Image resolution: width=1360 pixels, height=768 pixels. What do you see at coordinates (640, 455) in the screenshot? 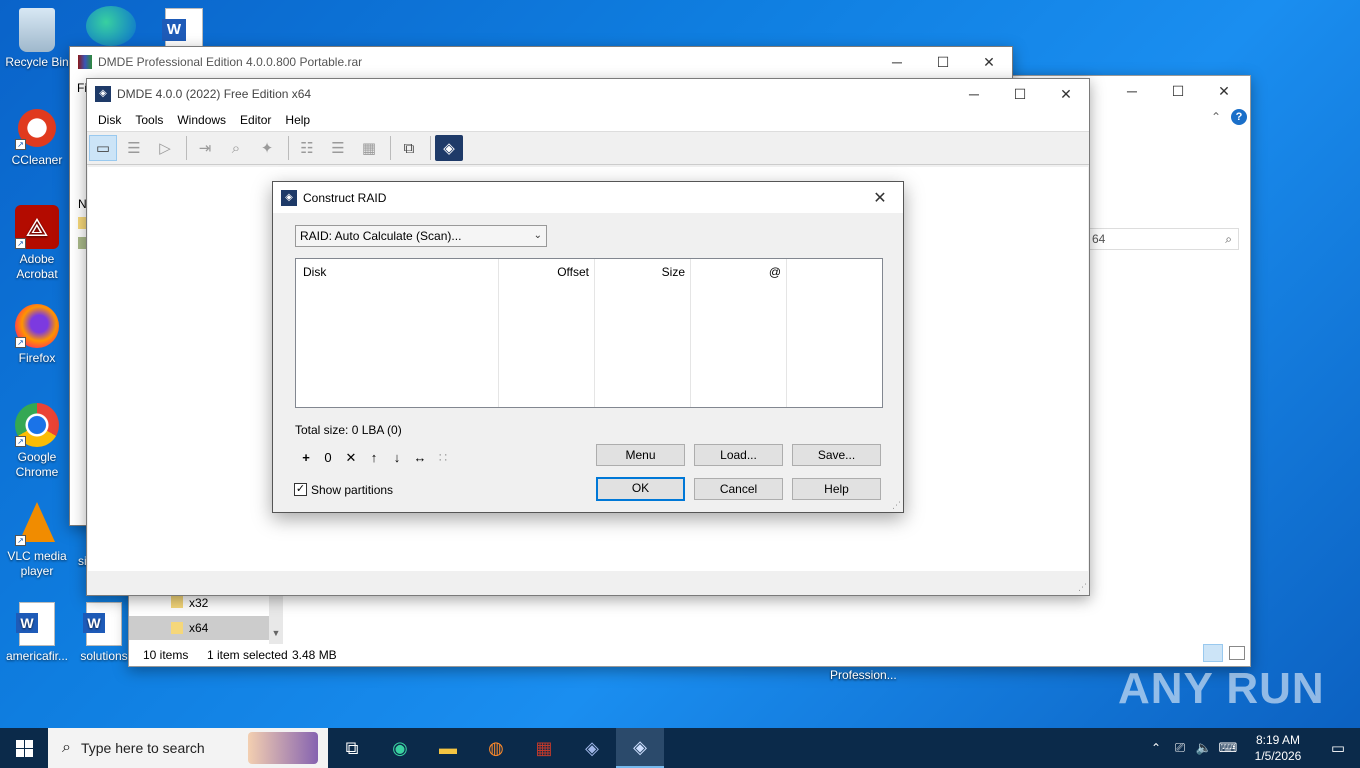
I see `menu-button: Menu` at bounding box center [640, 455].